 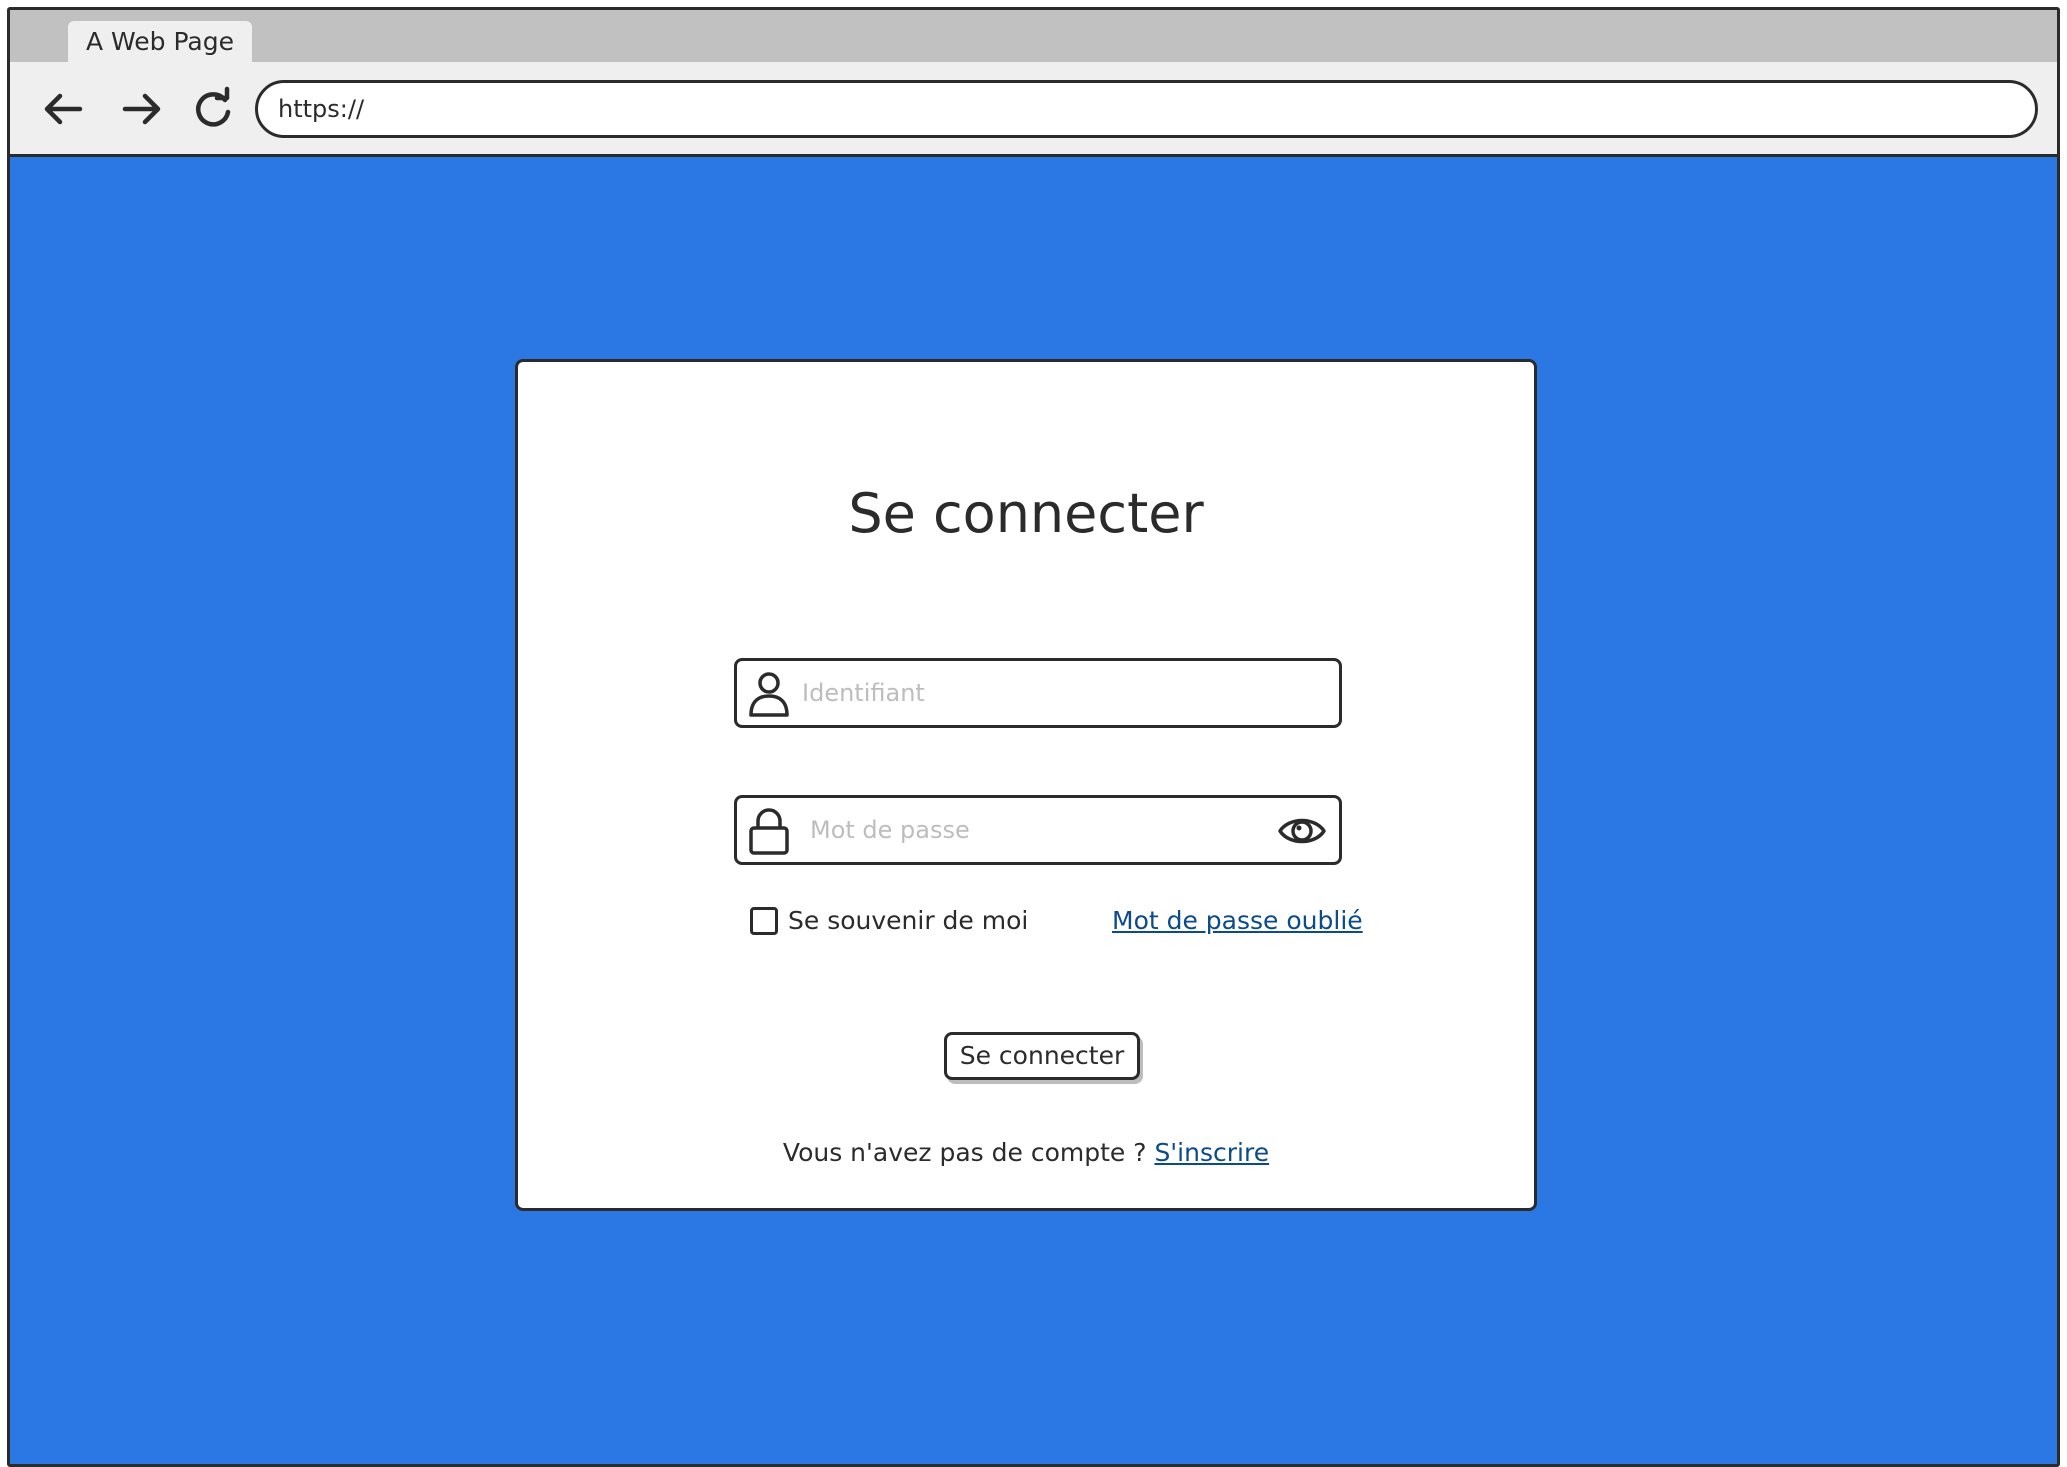 What do you see at coordinates (964, 1152) in the screenshot?
I see `no-account-text: Vous n'avez pas de compte ?` at bounding box center [964, 1152].